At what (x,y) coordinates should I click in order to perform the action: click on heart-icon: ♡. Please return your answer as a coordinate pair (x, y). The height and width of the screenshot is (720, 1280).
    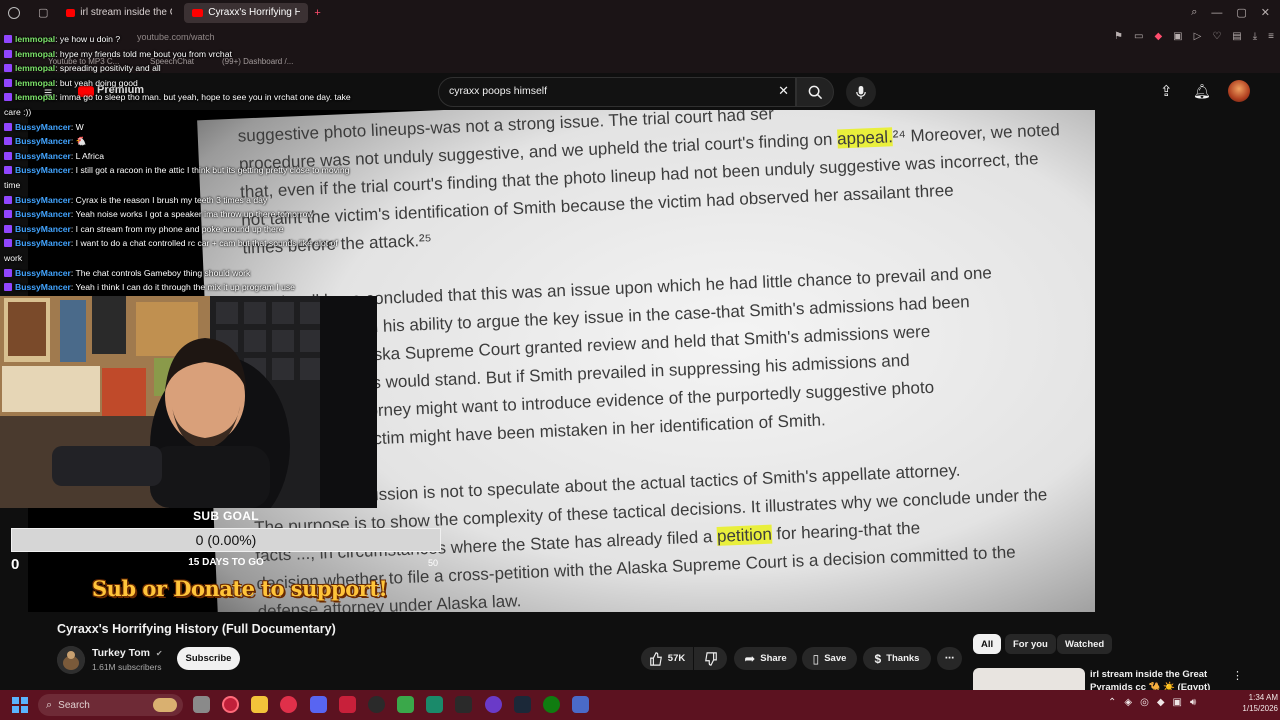
    Looking at the image, I should click on (1216, 36).